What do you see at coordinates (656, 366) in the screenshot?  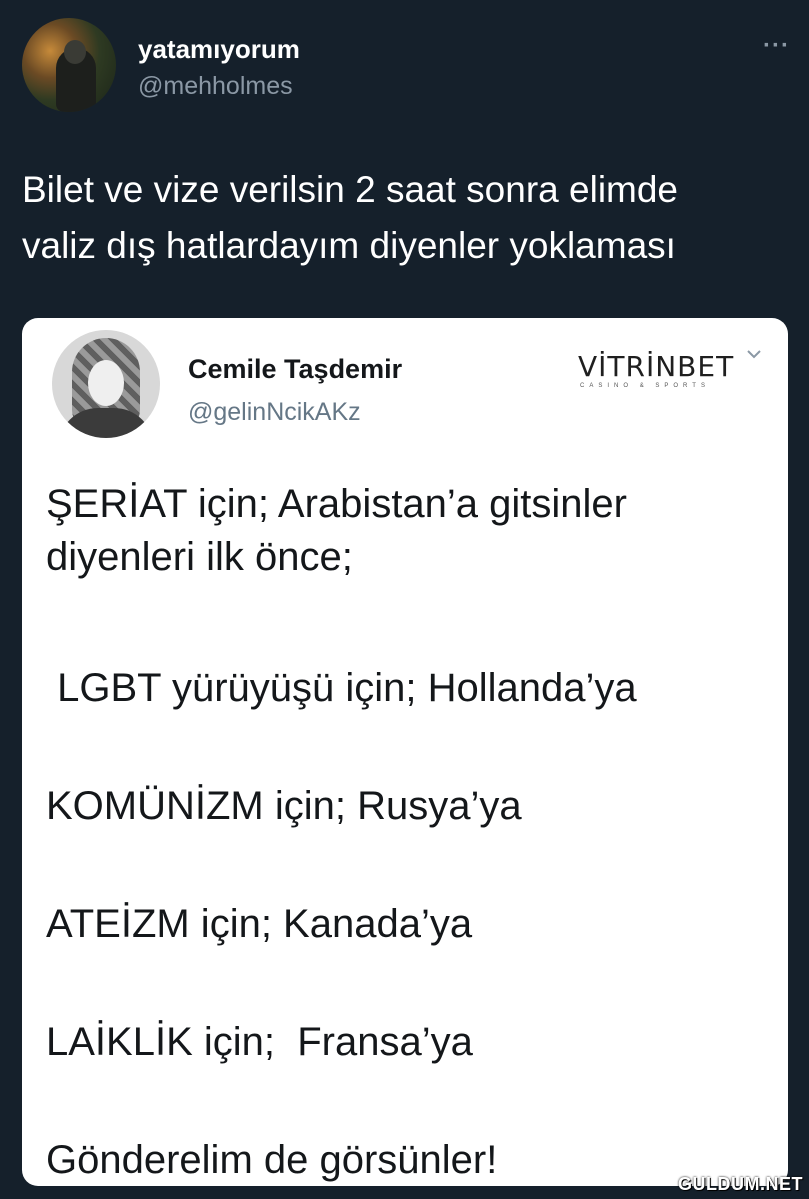 I see `brand-name: VİTRİNBET` at bounding box center [656, 366].